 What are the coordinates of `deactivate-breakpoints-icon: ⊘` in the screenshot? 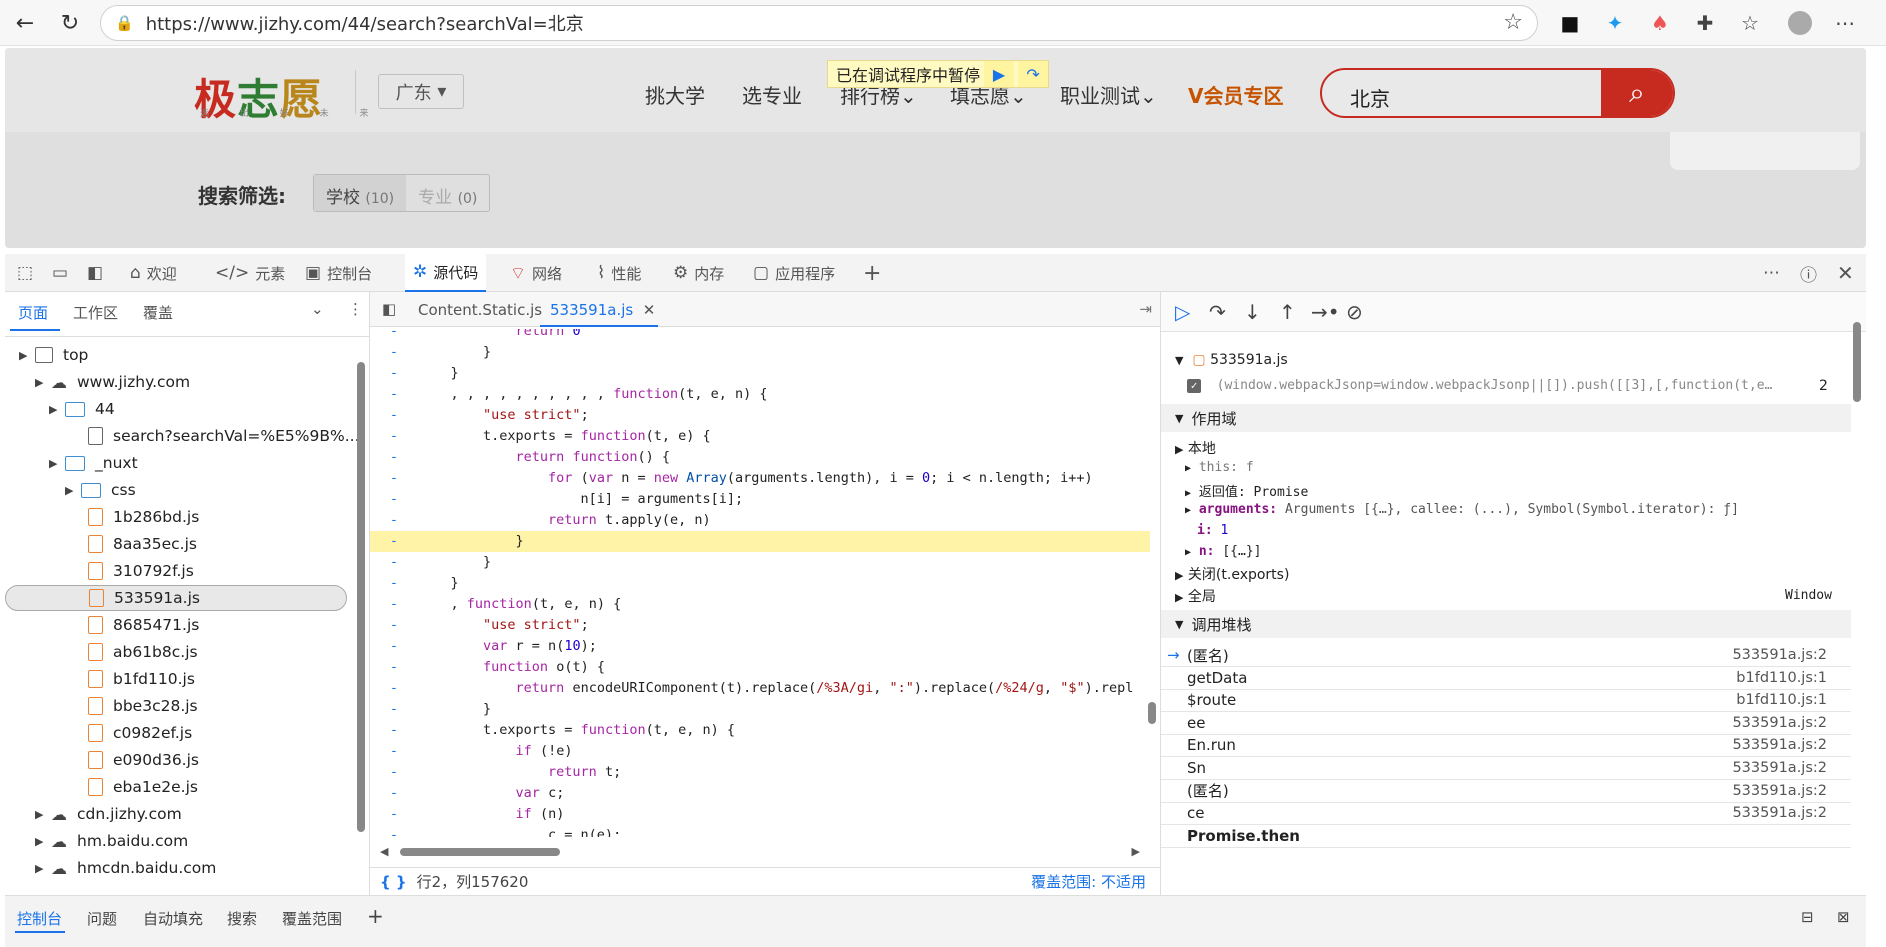 It's located at (1354, 312).